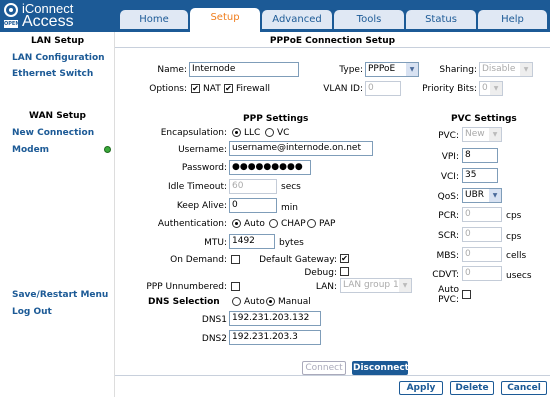 The height and width of the screenshot is (397, 550). Describe the element at coordinates (235, 259) in the screenshot. I see `on-demand-checkbox` at that location.